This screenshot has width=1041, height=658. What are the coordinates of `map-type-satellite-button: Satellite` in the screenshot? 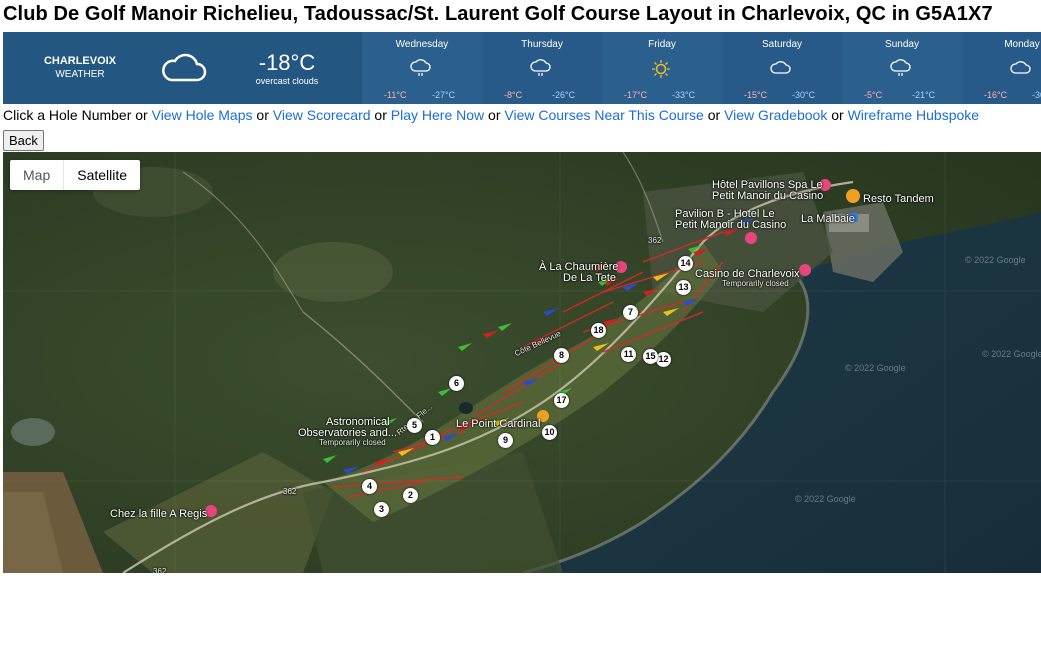 It's located at (102, 175).